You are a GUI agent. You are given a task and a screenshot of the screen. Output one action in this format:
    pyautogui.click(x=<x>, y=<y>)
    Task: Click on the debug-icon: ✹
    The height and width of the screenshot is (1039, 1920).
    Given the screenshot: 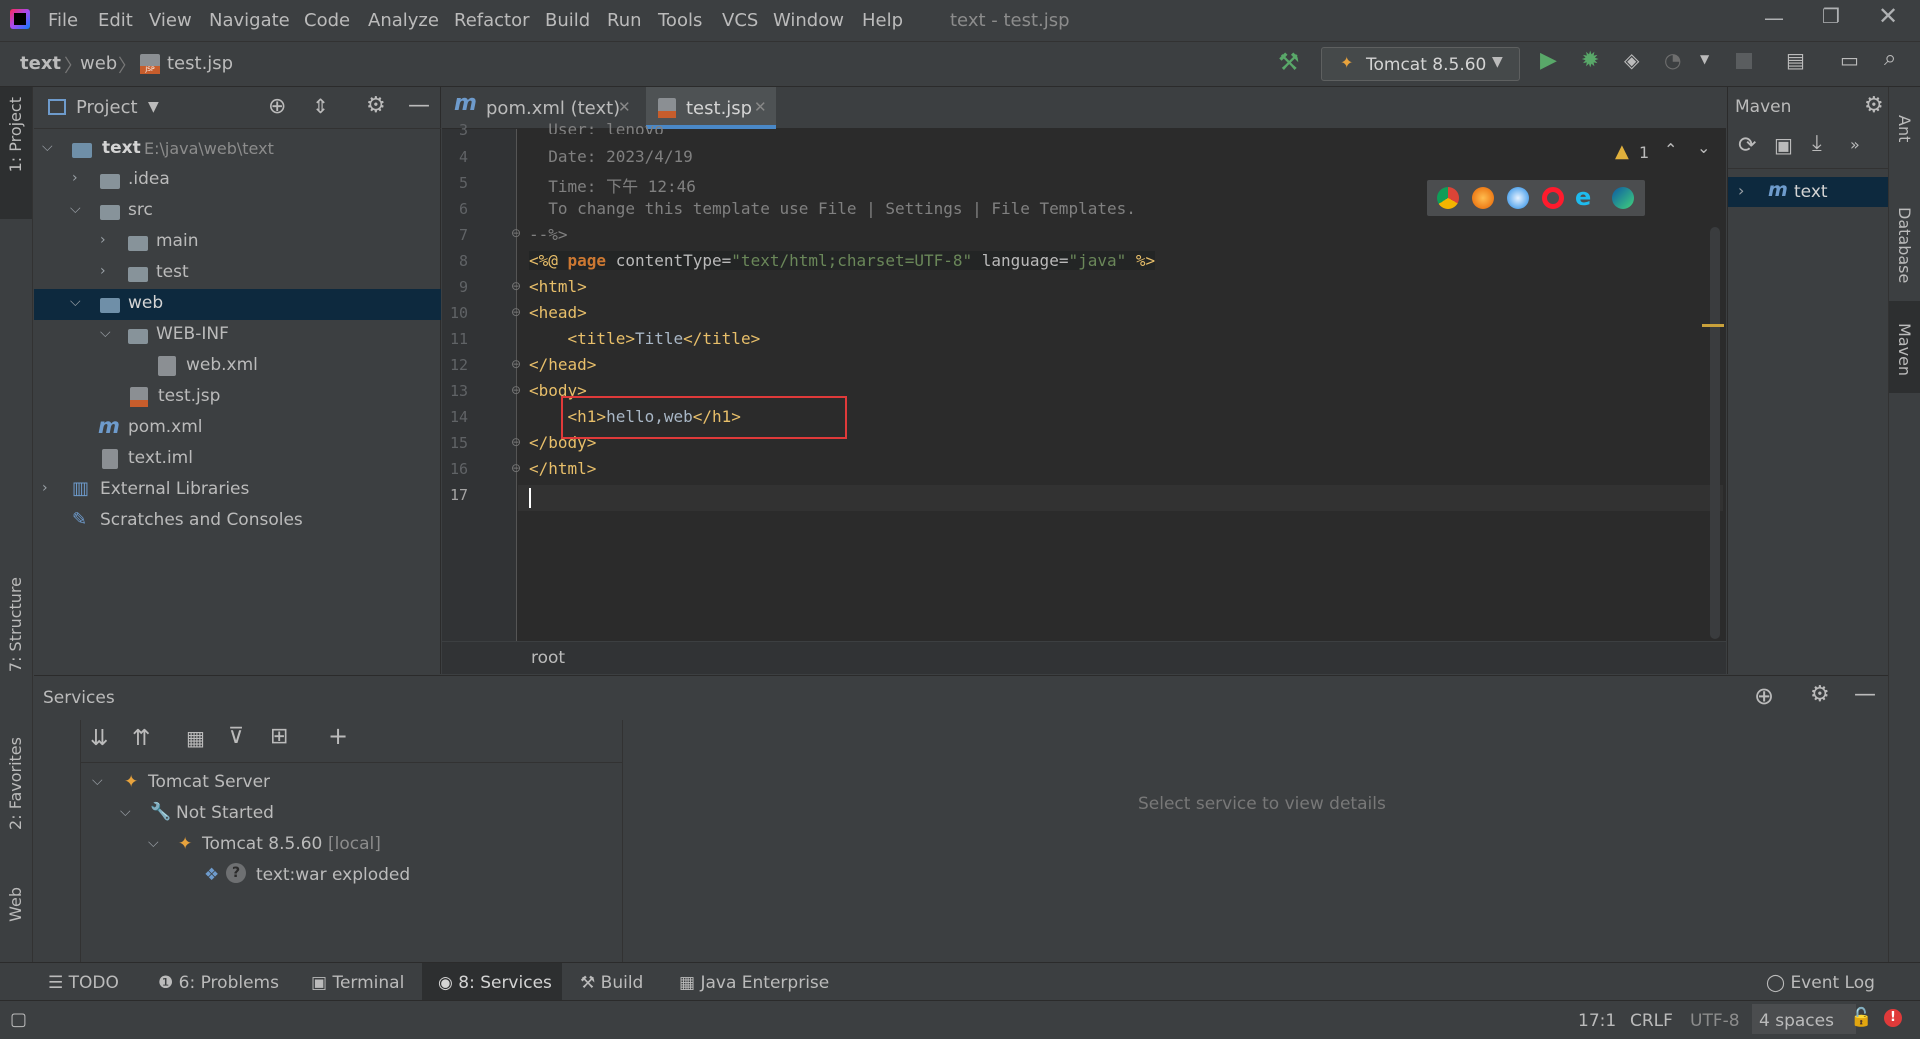 What is the action you would take?
    pyautogui.click(x=1590, y=60)
    